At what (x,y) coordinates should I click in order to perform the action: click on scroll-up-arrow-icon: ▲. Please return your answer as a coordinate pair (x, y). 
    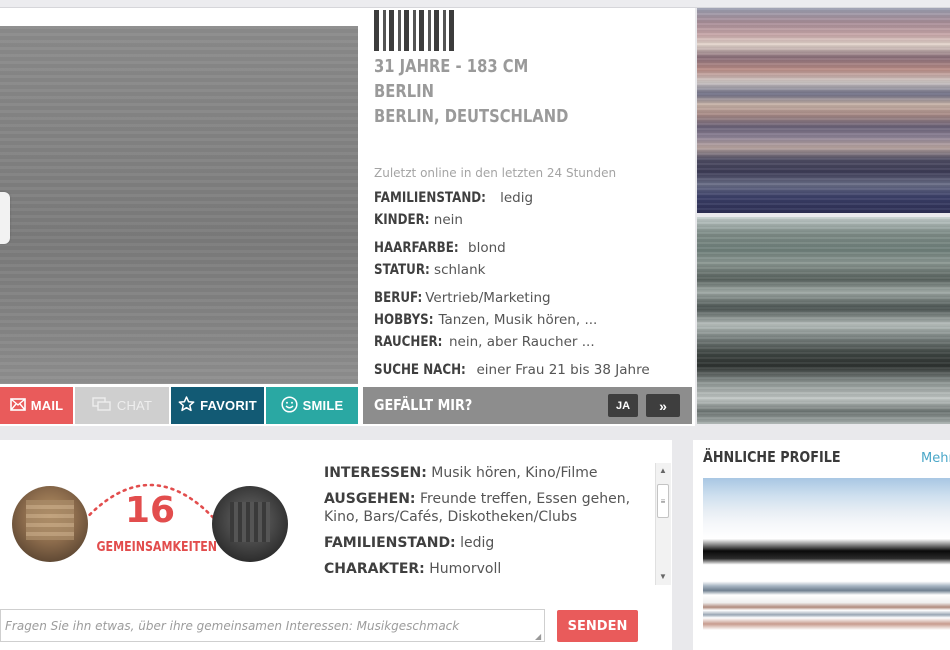
    Looking at the image, I should click on (663, 471).